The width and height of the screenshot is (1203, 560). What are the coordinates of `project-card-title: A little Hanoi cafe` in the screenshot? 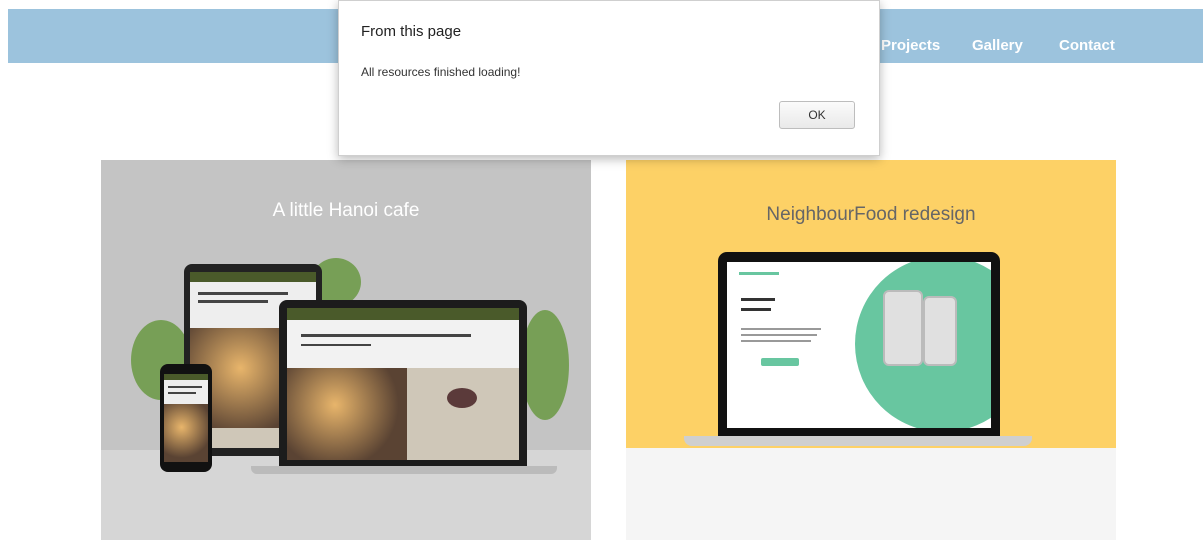 It's located at (346, 210).